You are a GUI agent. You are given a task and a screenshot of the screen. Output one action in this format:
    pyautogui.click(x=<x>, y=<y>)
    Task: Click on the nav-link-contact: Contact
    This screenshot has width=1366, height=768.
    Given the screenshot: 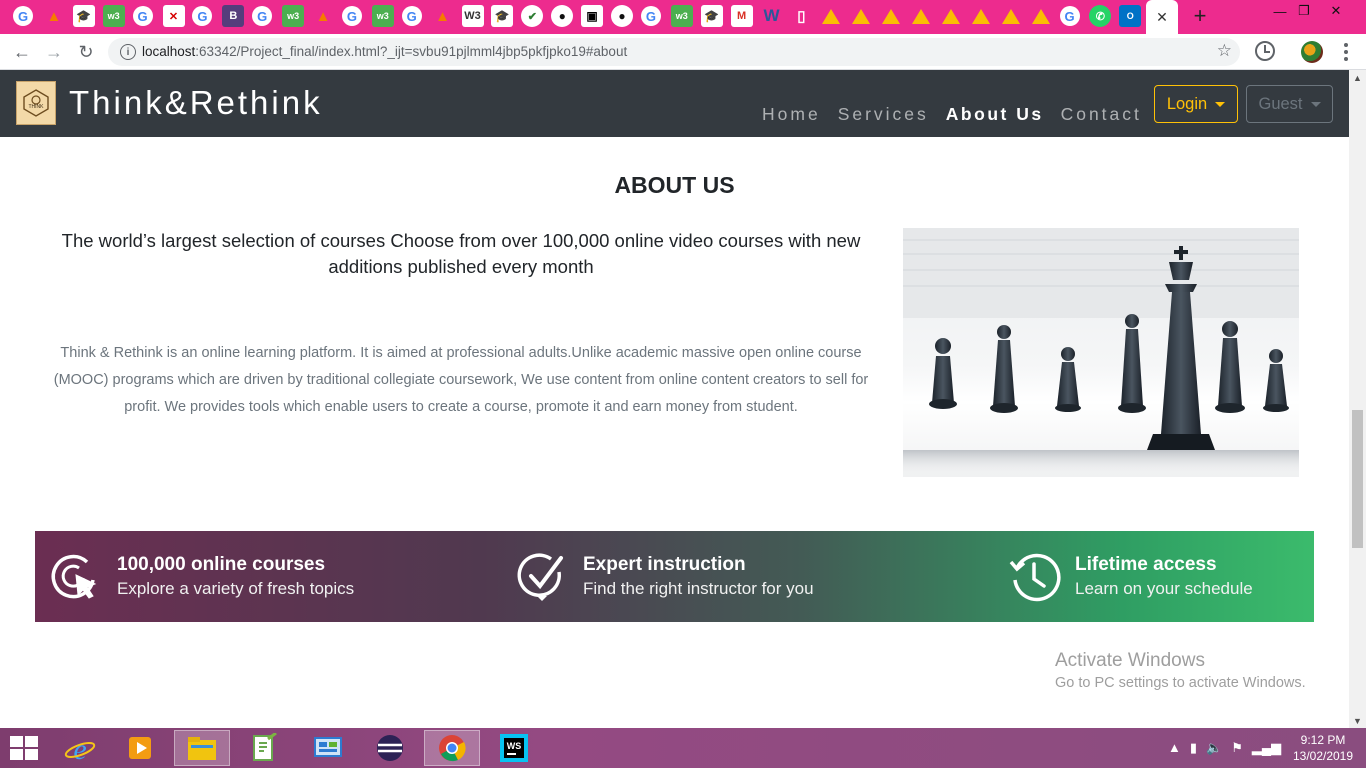 What is the action you would take?
    pyautogui.click(x=1101, y=114)
    